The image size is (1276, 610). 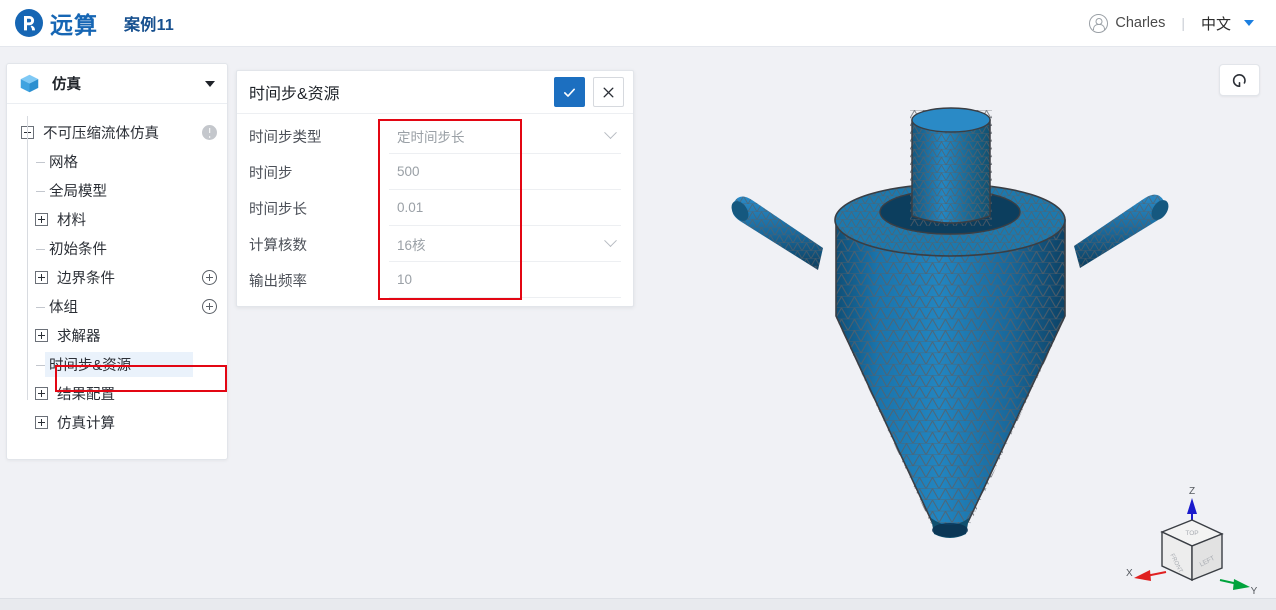 I want to click on tree-item-5: 边界条件, so click(x=117, y=277).